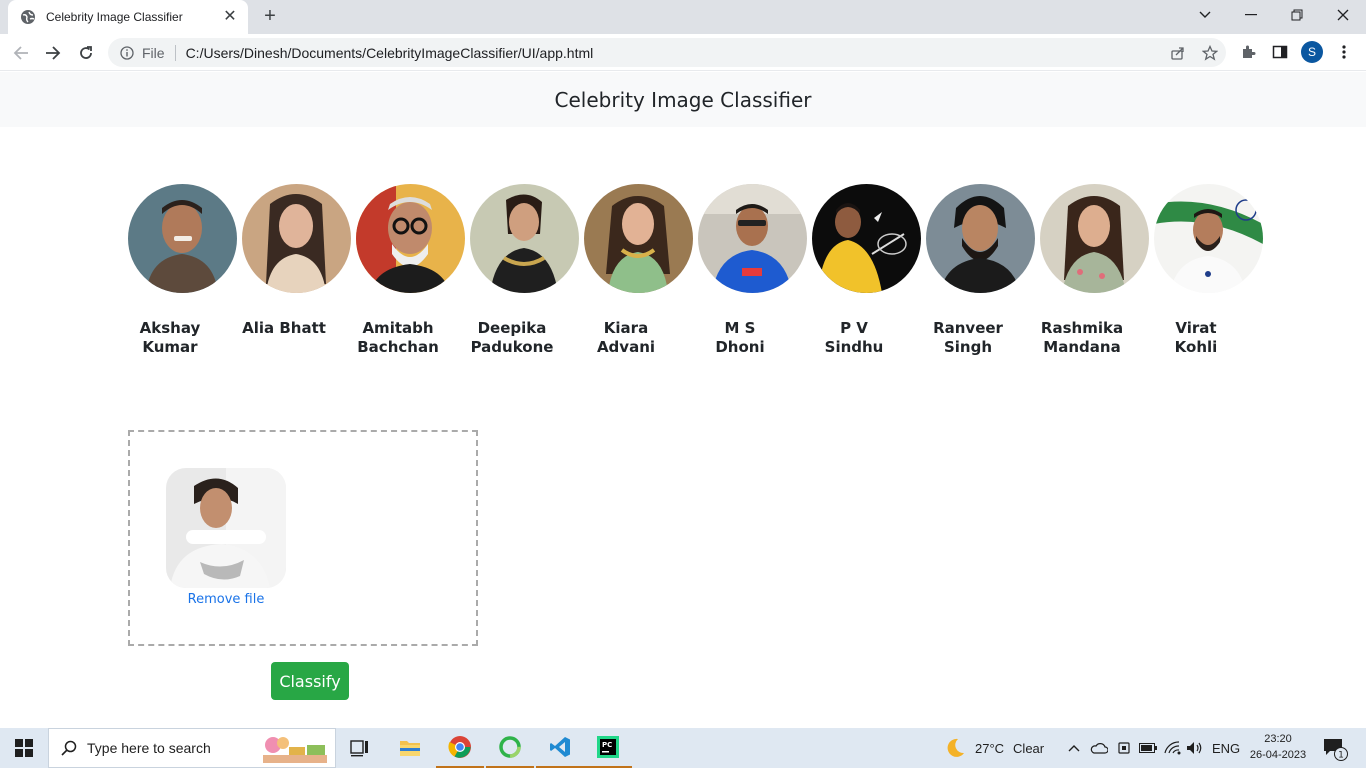 This screenshot has height=768, width=1366. Describe the element at coordinates (1341, 756) in the screenshot. I see `notification-count: 1` at that location.